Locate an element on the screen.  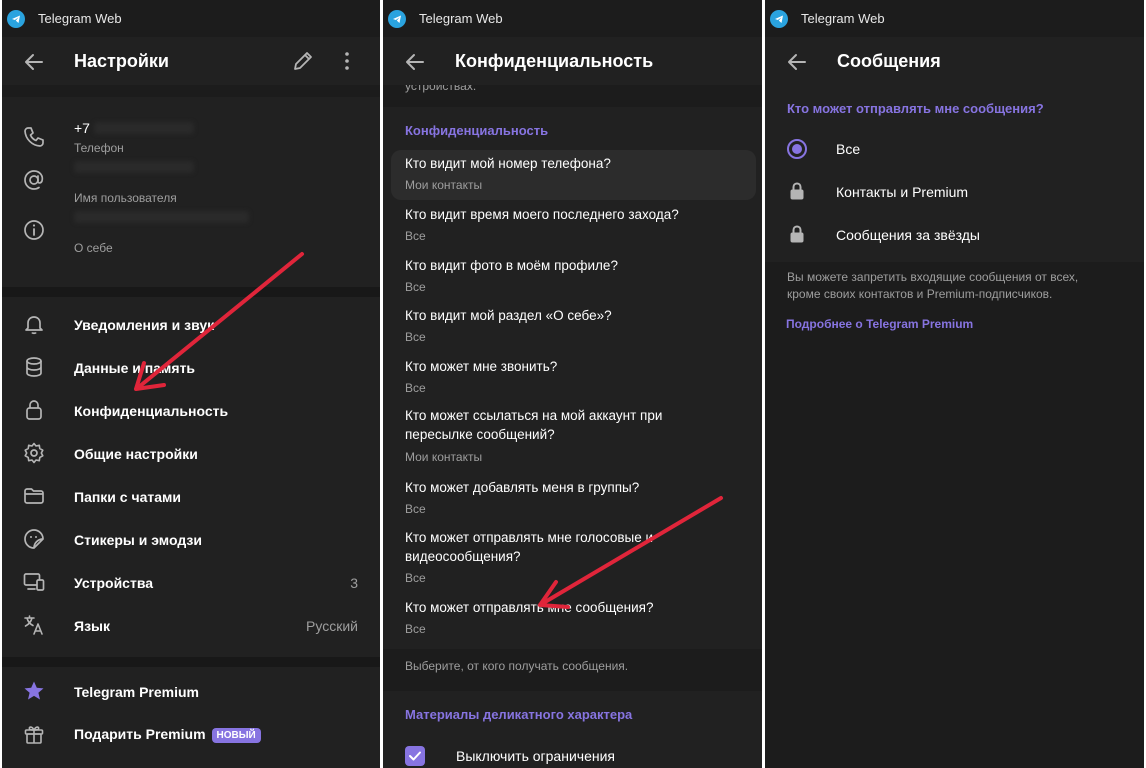
option-paid-stars: Сообщения за звёзды is located at coordinates (954, 241).